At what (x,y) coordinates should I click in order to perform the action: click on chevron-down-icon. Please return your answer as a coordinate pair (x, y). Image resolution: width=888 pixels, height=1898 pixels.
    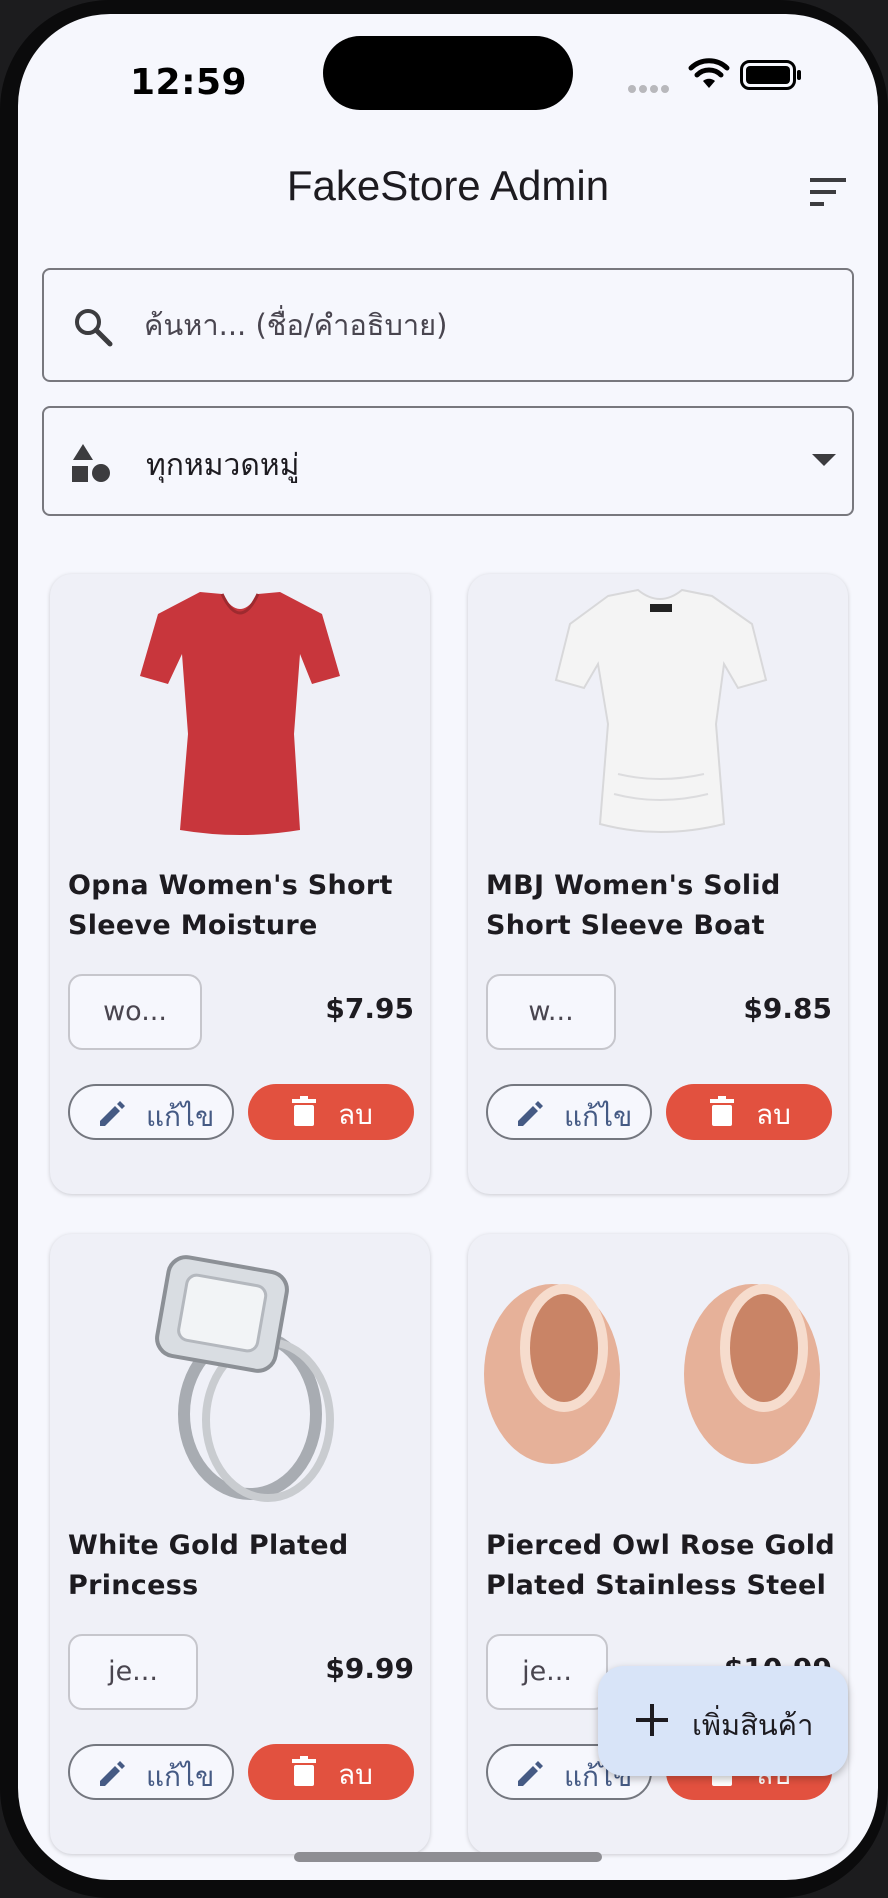
    Looking at the image, I should click on (824, 460).